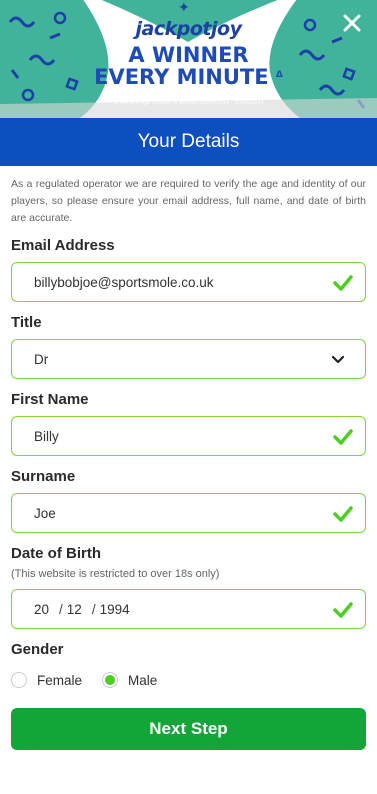 The image size is (377, 794). What do you see at coordinates (143, 680) in the screenshot?
I see `male-label: Male` at bounding box center [143, 680].